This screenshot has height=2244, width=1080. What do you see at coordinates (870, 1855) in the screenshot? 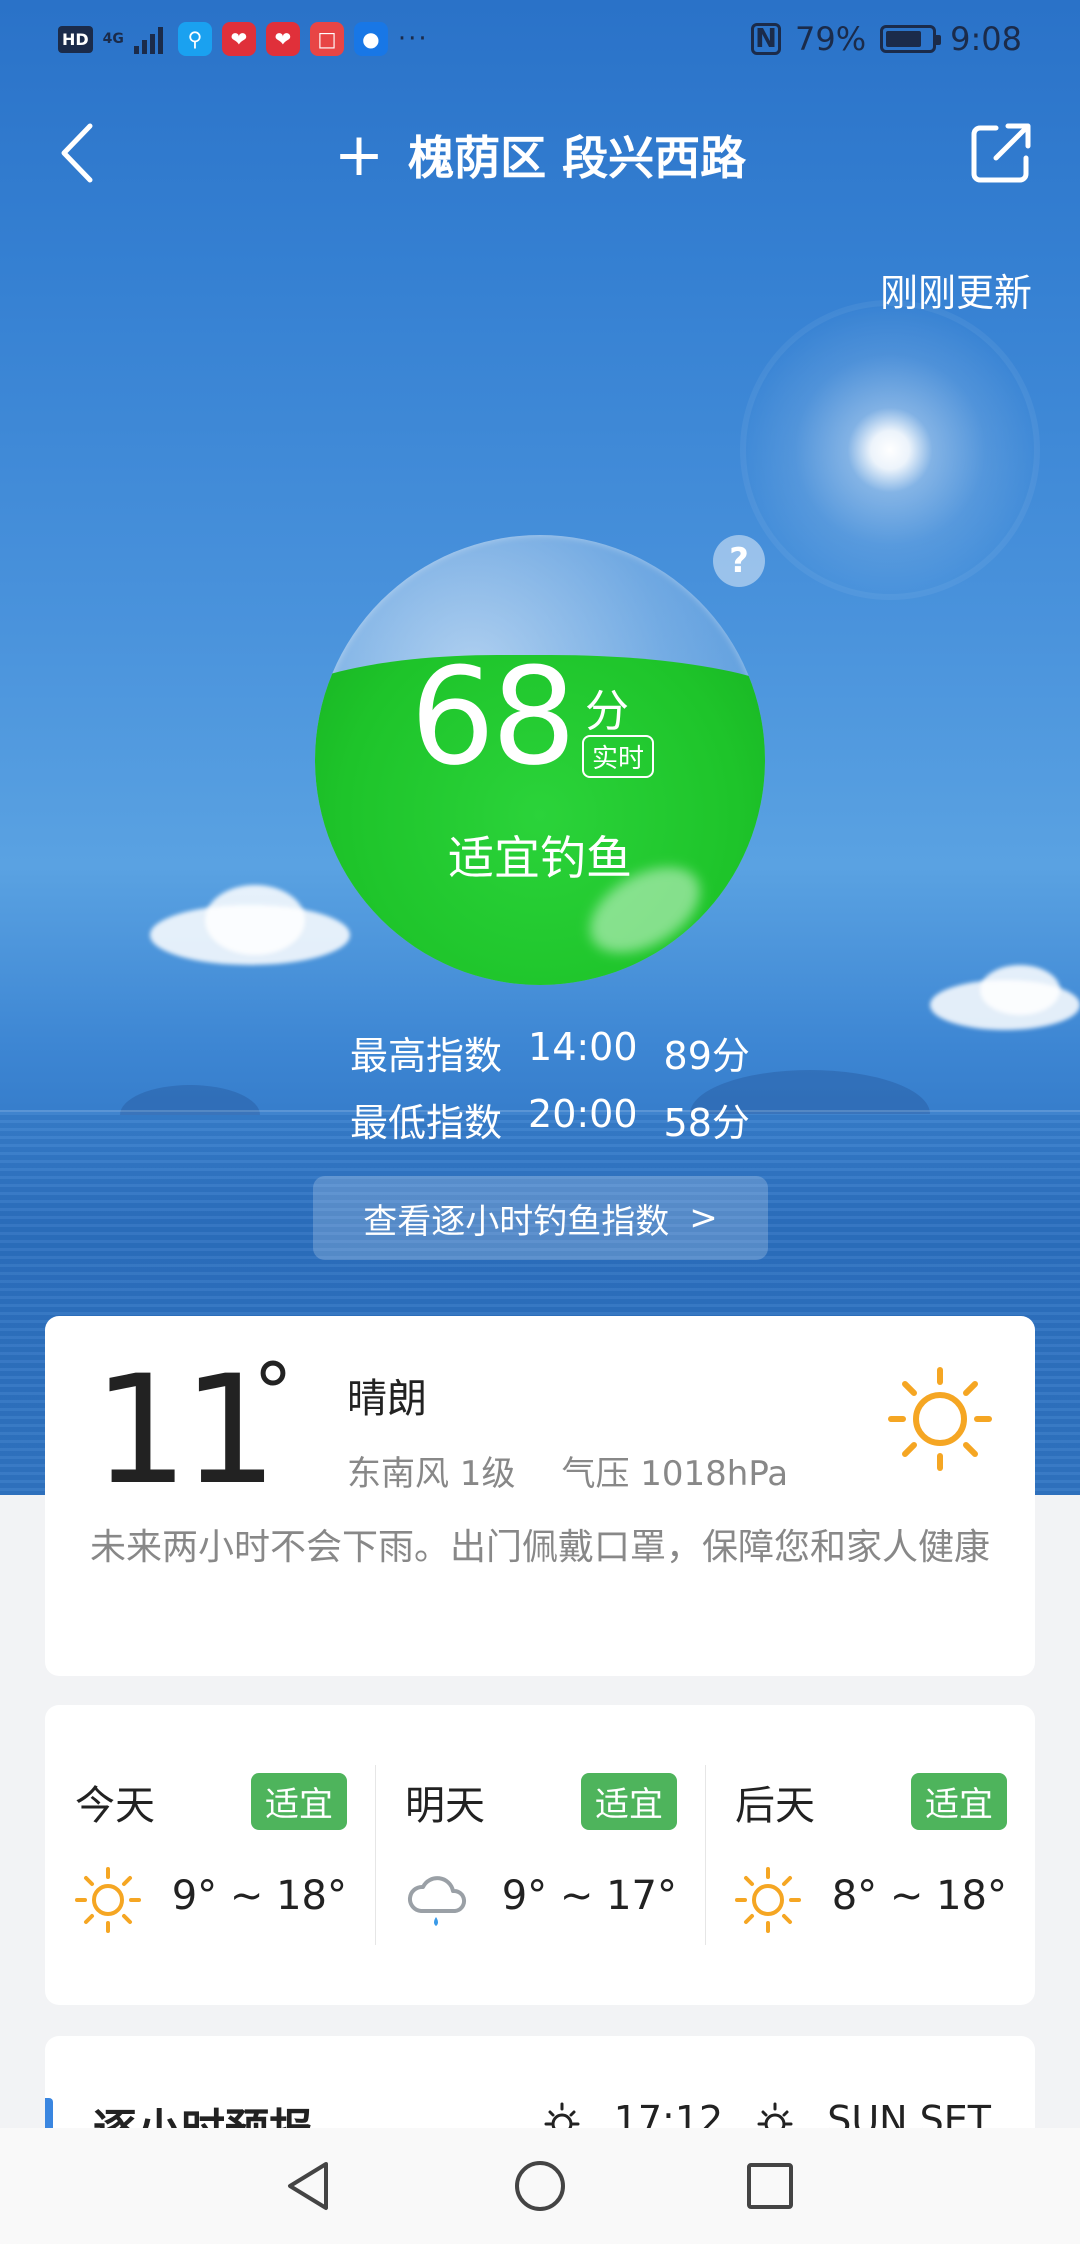
I see `day-forecast-day-after: 后天 适宜 8° ~ 18°` at bounding box center [870, 1855].